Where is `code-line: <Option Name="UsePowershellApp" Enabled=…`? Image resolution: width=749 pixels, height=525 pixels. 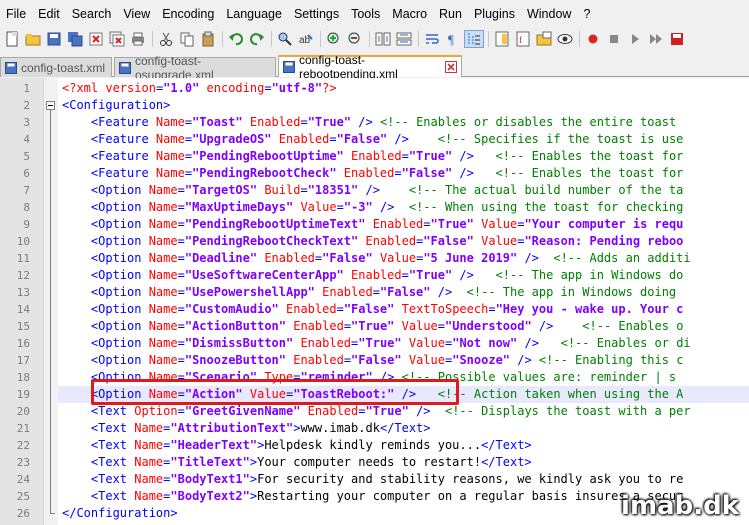 code-line: <Option Name="UsePowershellApp" Enabled=… is located at coordinates (369, 292).